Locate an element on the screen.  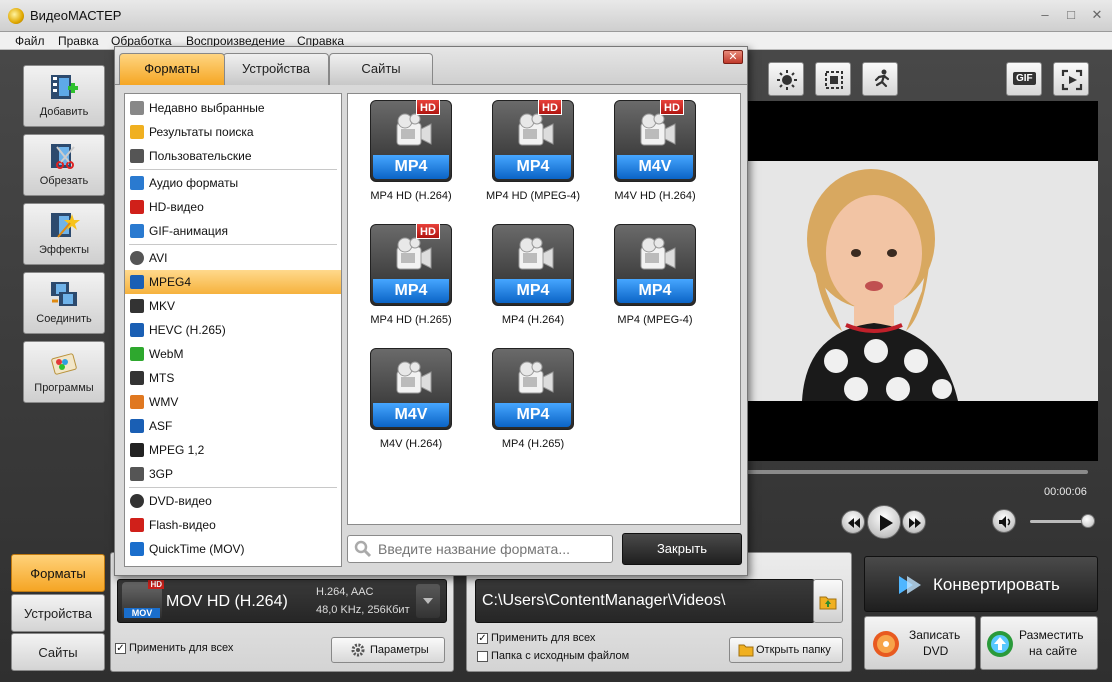
publish-web-line2: на сайте is located at coordinates (1053, 651).